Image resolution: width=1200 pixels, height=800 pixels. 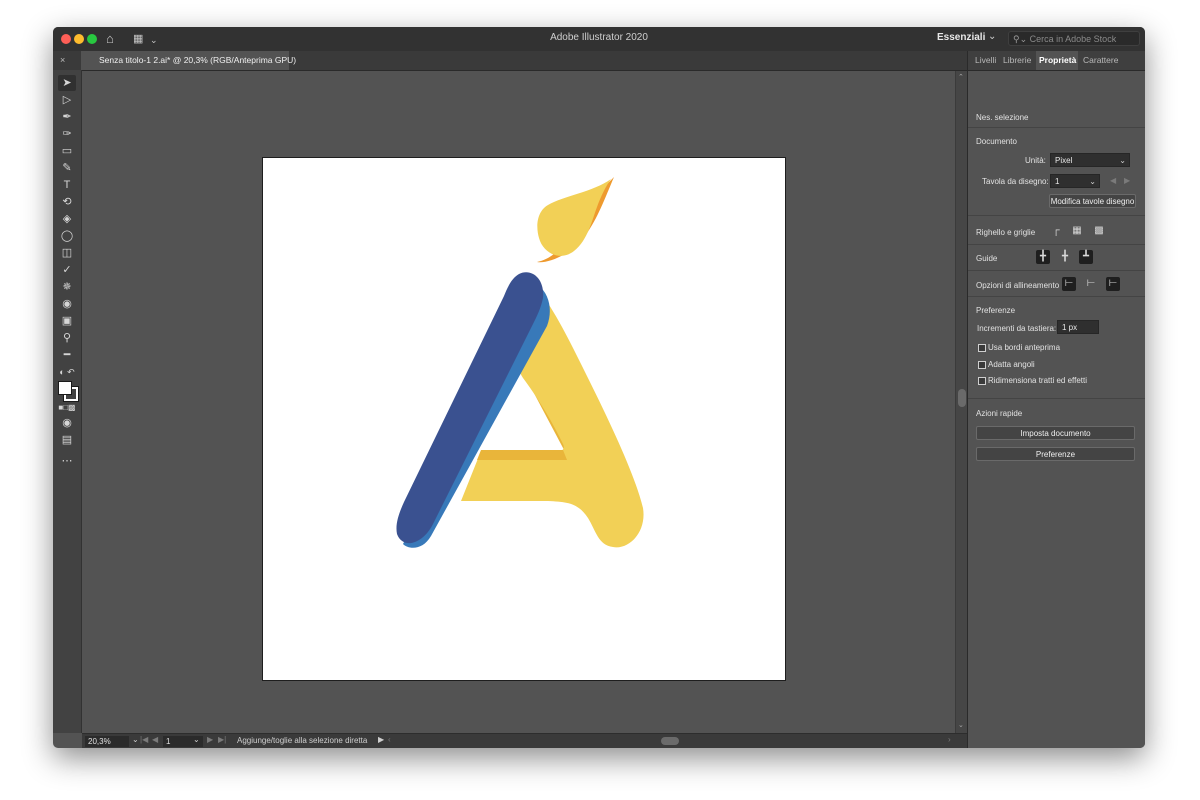 I want to click on scroll-down-icon: ⌄, so click(x=961, y=725).